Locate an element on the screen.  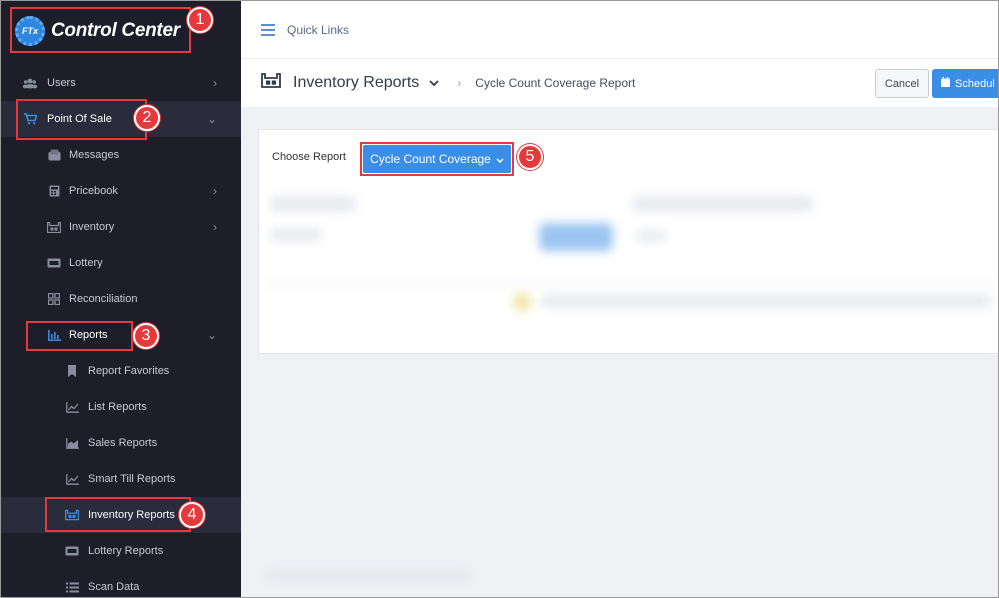
area-chart-icon is located at coordinates (72, 443).